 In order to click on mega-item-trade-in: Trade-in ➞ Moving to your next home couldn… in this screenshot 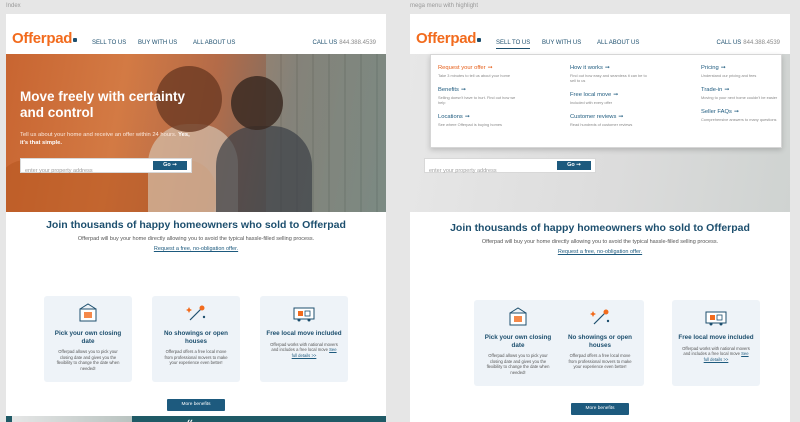, I will do `click(745, 93)`.